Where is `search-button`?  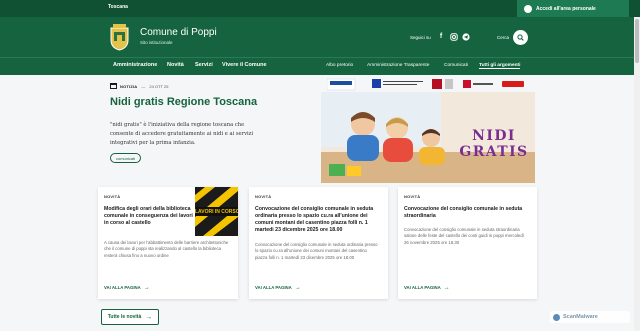 search-button is located at coordinates (520, 37).